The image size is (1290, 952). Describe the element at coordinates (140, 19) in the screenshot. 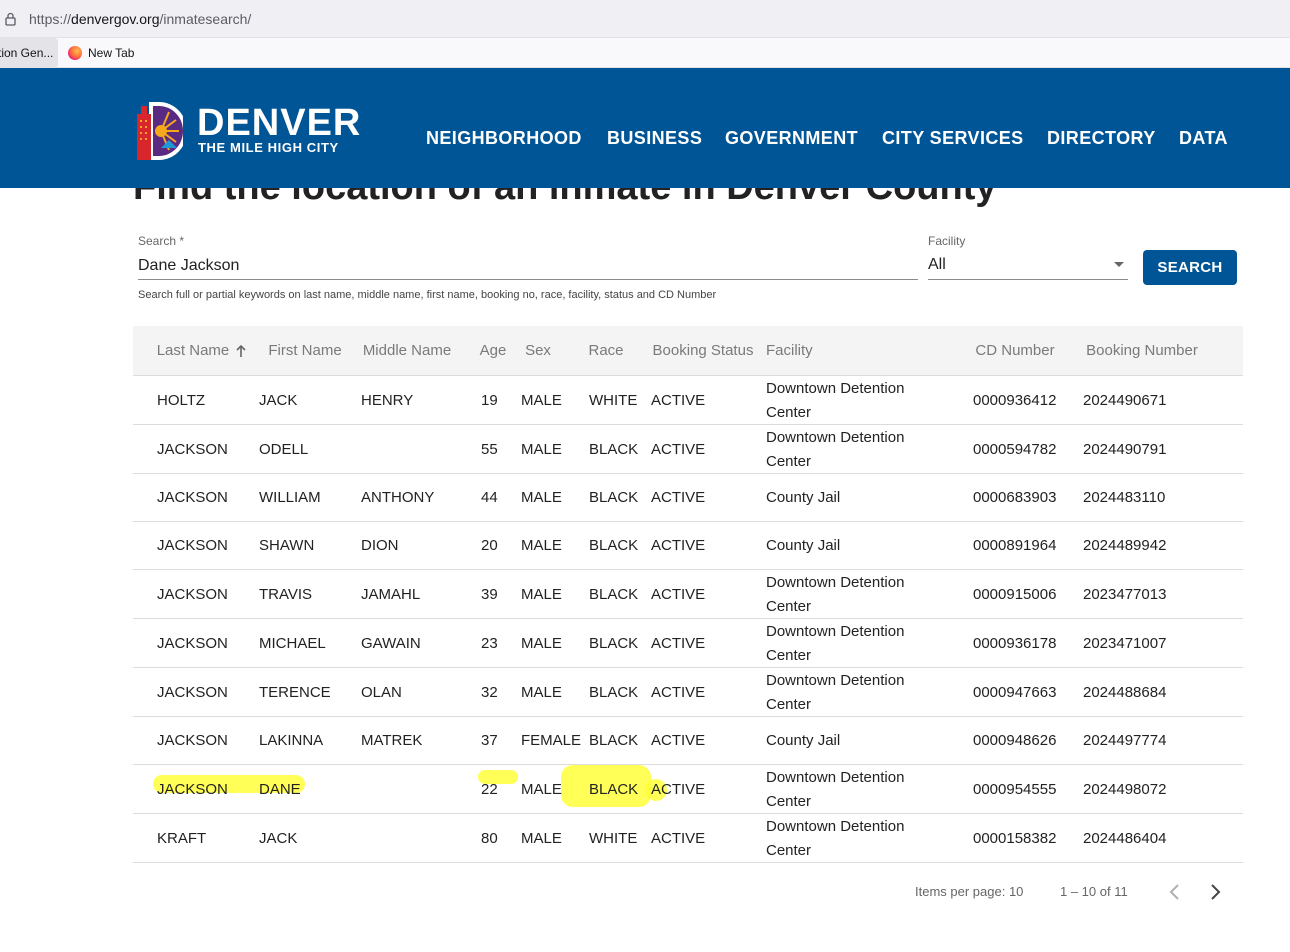

I see `url-text: https://denvergov.org/inmatesearch/` at that location.